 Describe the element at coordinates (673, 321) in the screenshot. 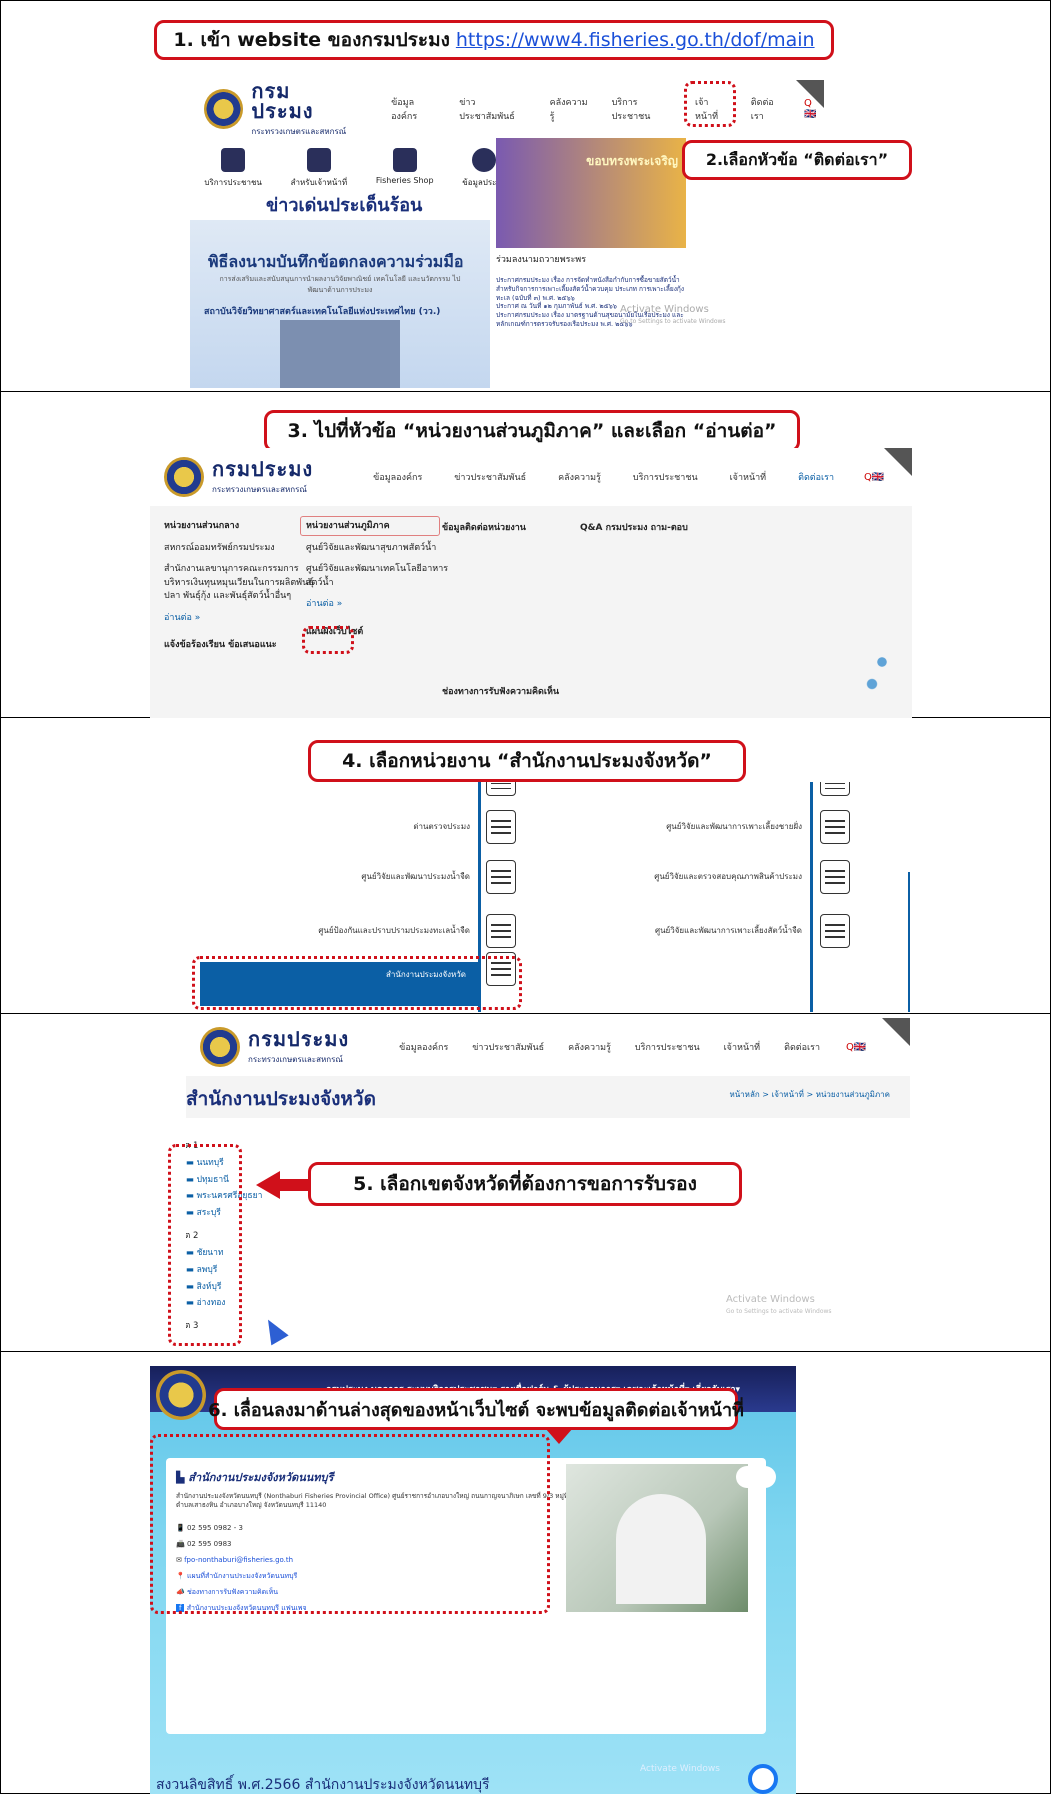

I see `activate-windows-1-sub: Go to Settings to activate Windows` at that location.